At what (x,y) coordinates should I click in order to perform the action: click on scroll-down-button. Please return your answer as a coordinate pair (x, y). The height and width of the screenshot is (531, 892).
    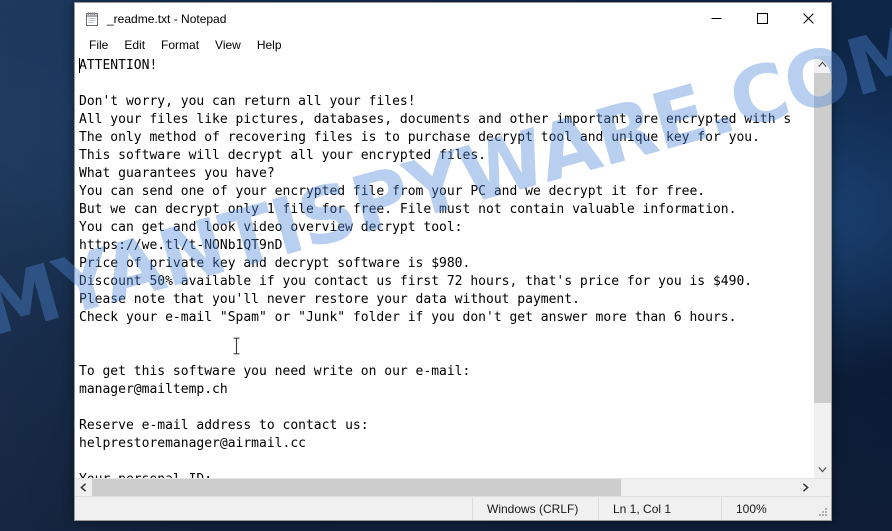
    Looking at the image, I should click on (822, 469).